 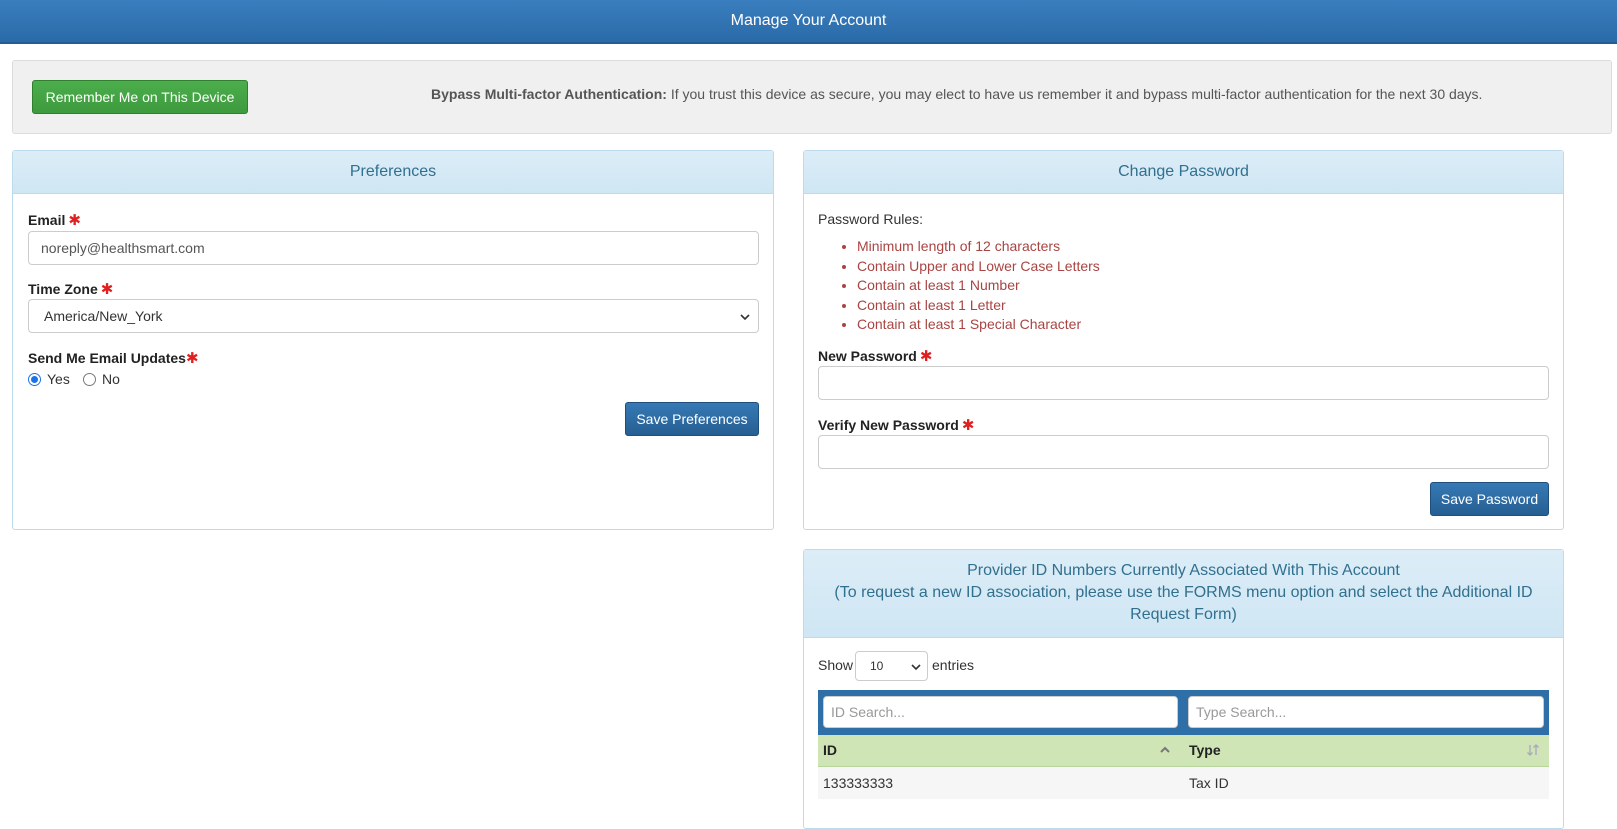 I want to click on show-label: Show, so click(x=836, y=665).